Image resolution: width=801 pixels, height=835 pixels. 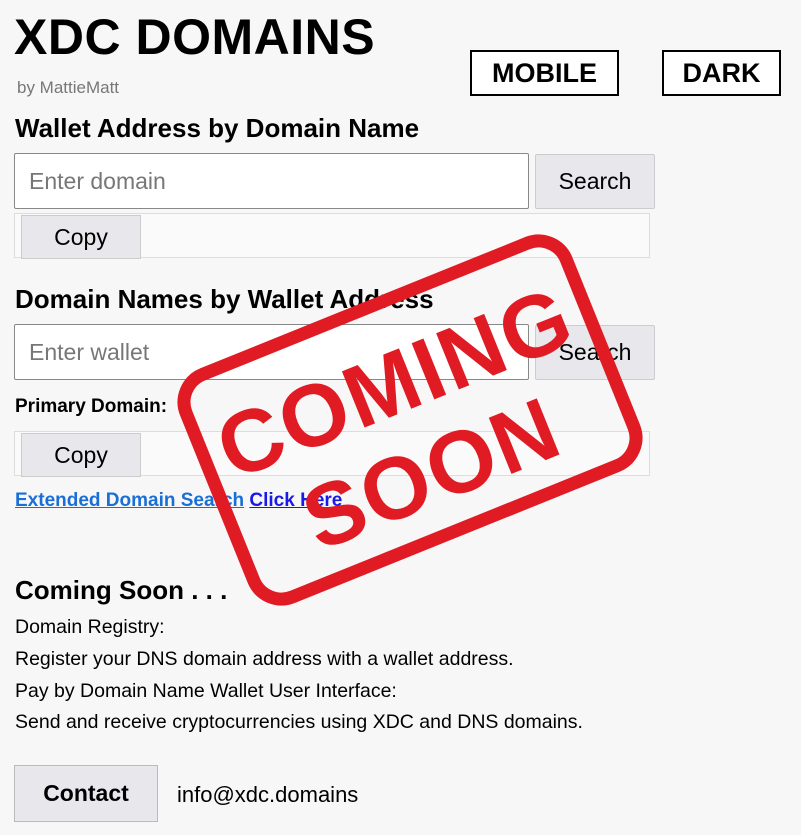 I want to click on click-here-link: Click Here, so click(x=295, y=500).